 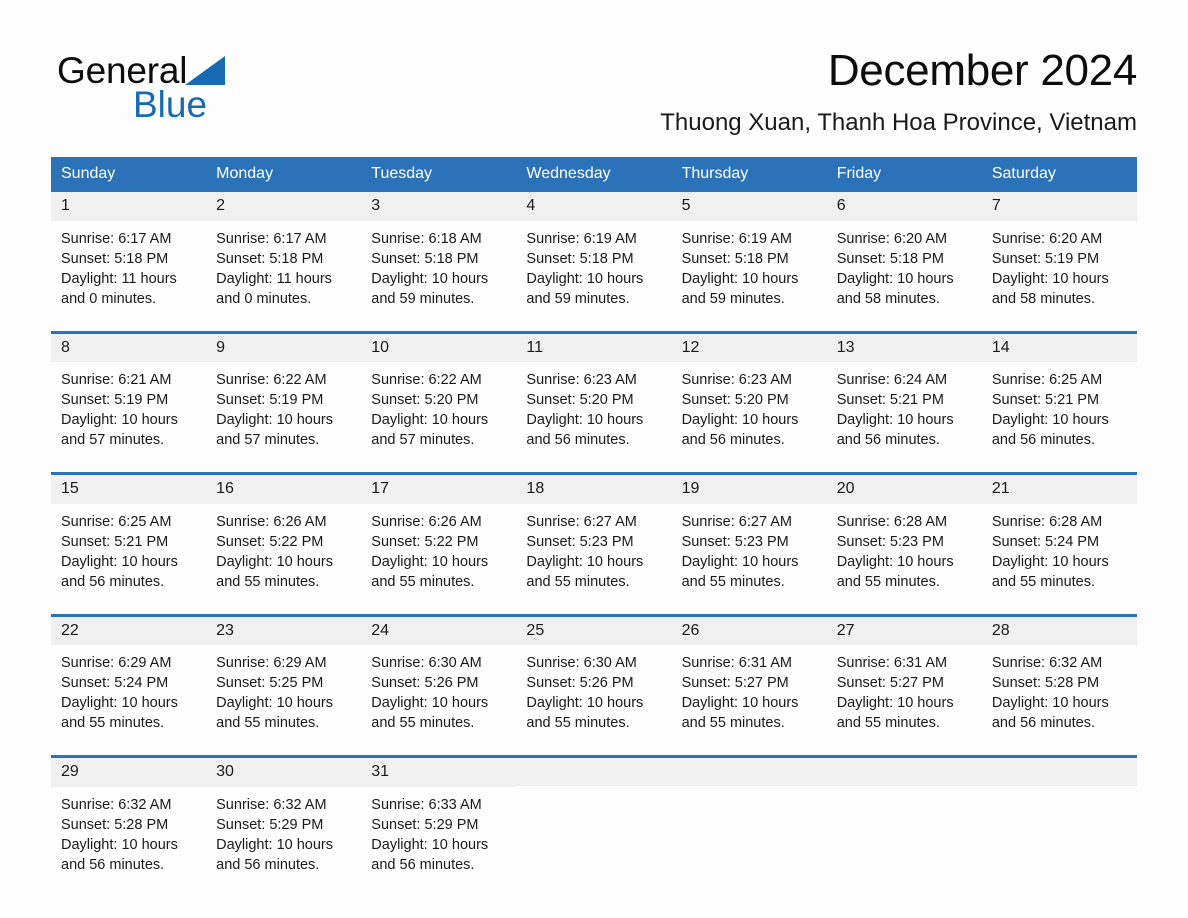 I want to click on sunrise-text: Sunrise: 6:18 AM, so click(x=426, y=238).